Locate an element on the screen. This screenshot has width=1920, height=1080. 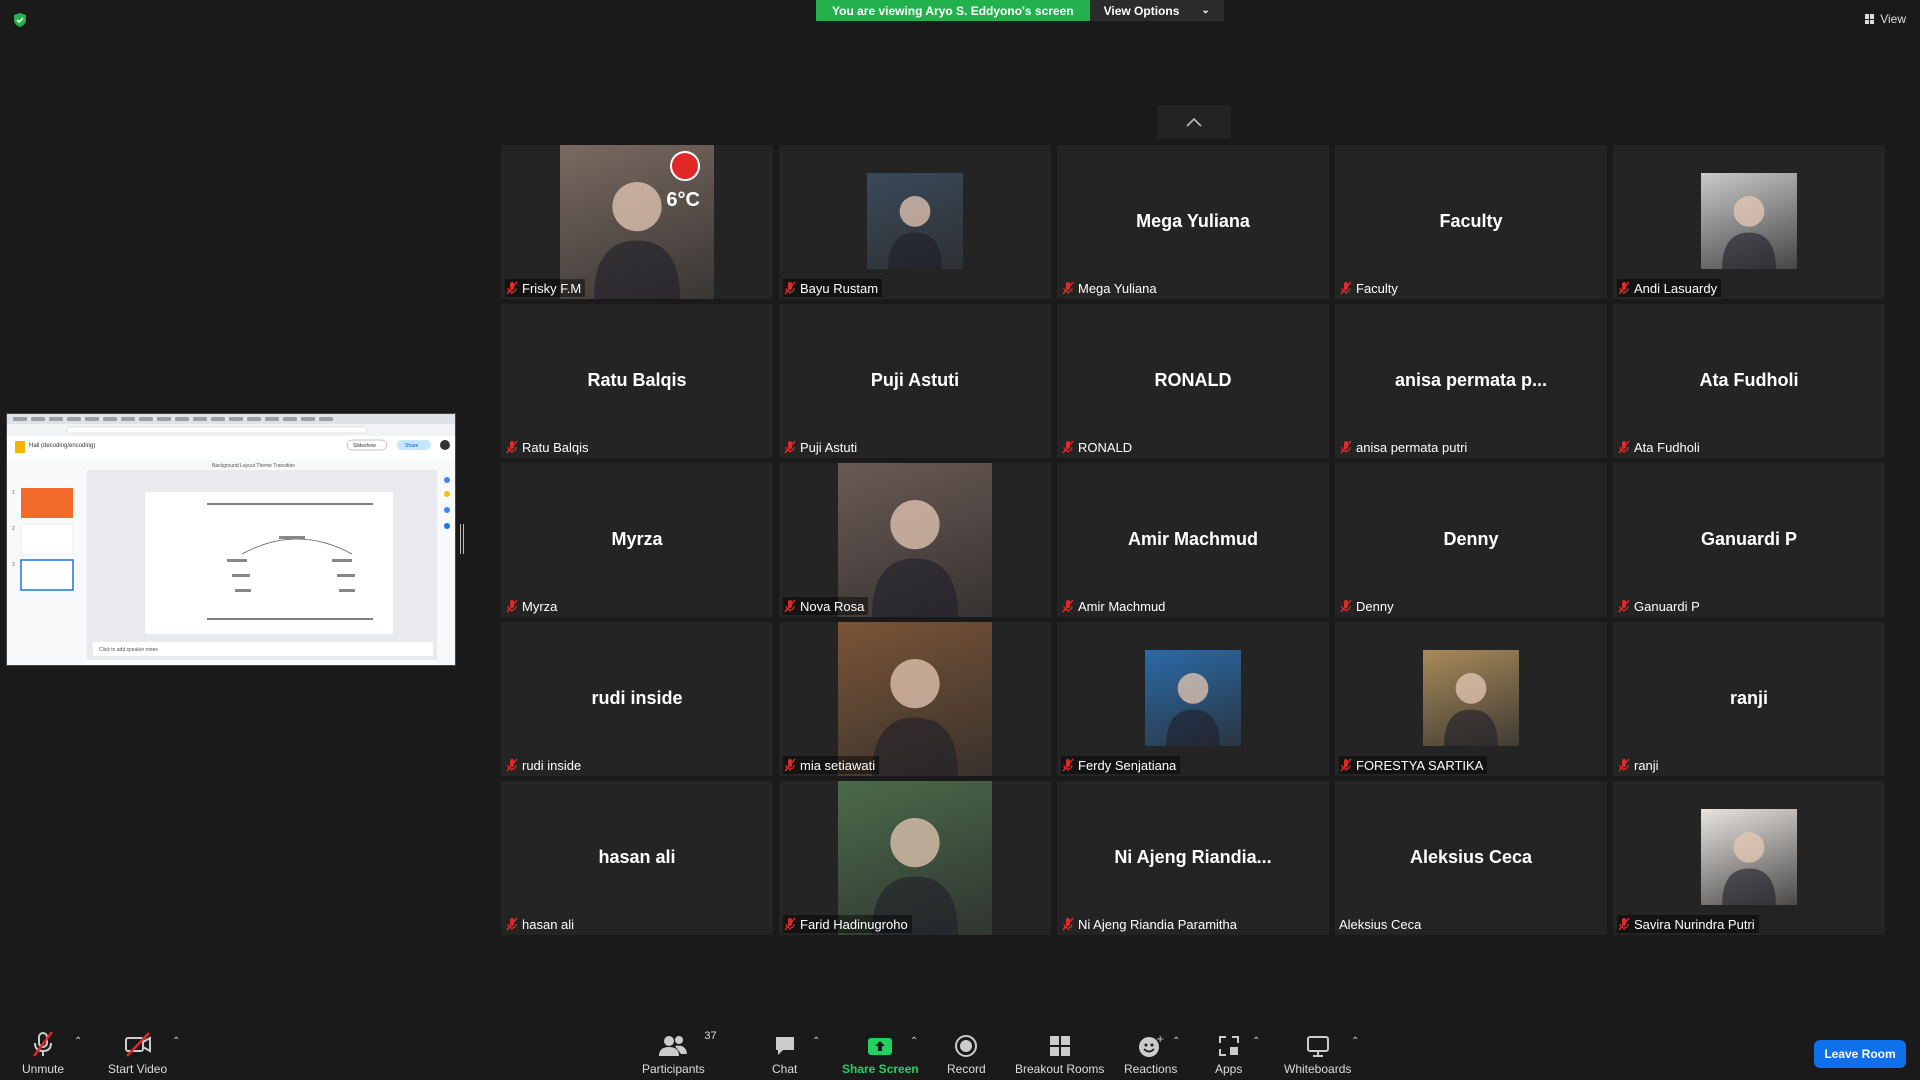
participant-tile: hasan ali hasan ali is located at coordinates (637, 858).